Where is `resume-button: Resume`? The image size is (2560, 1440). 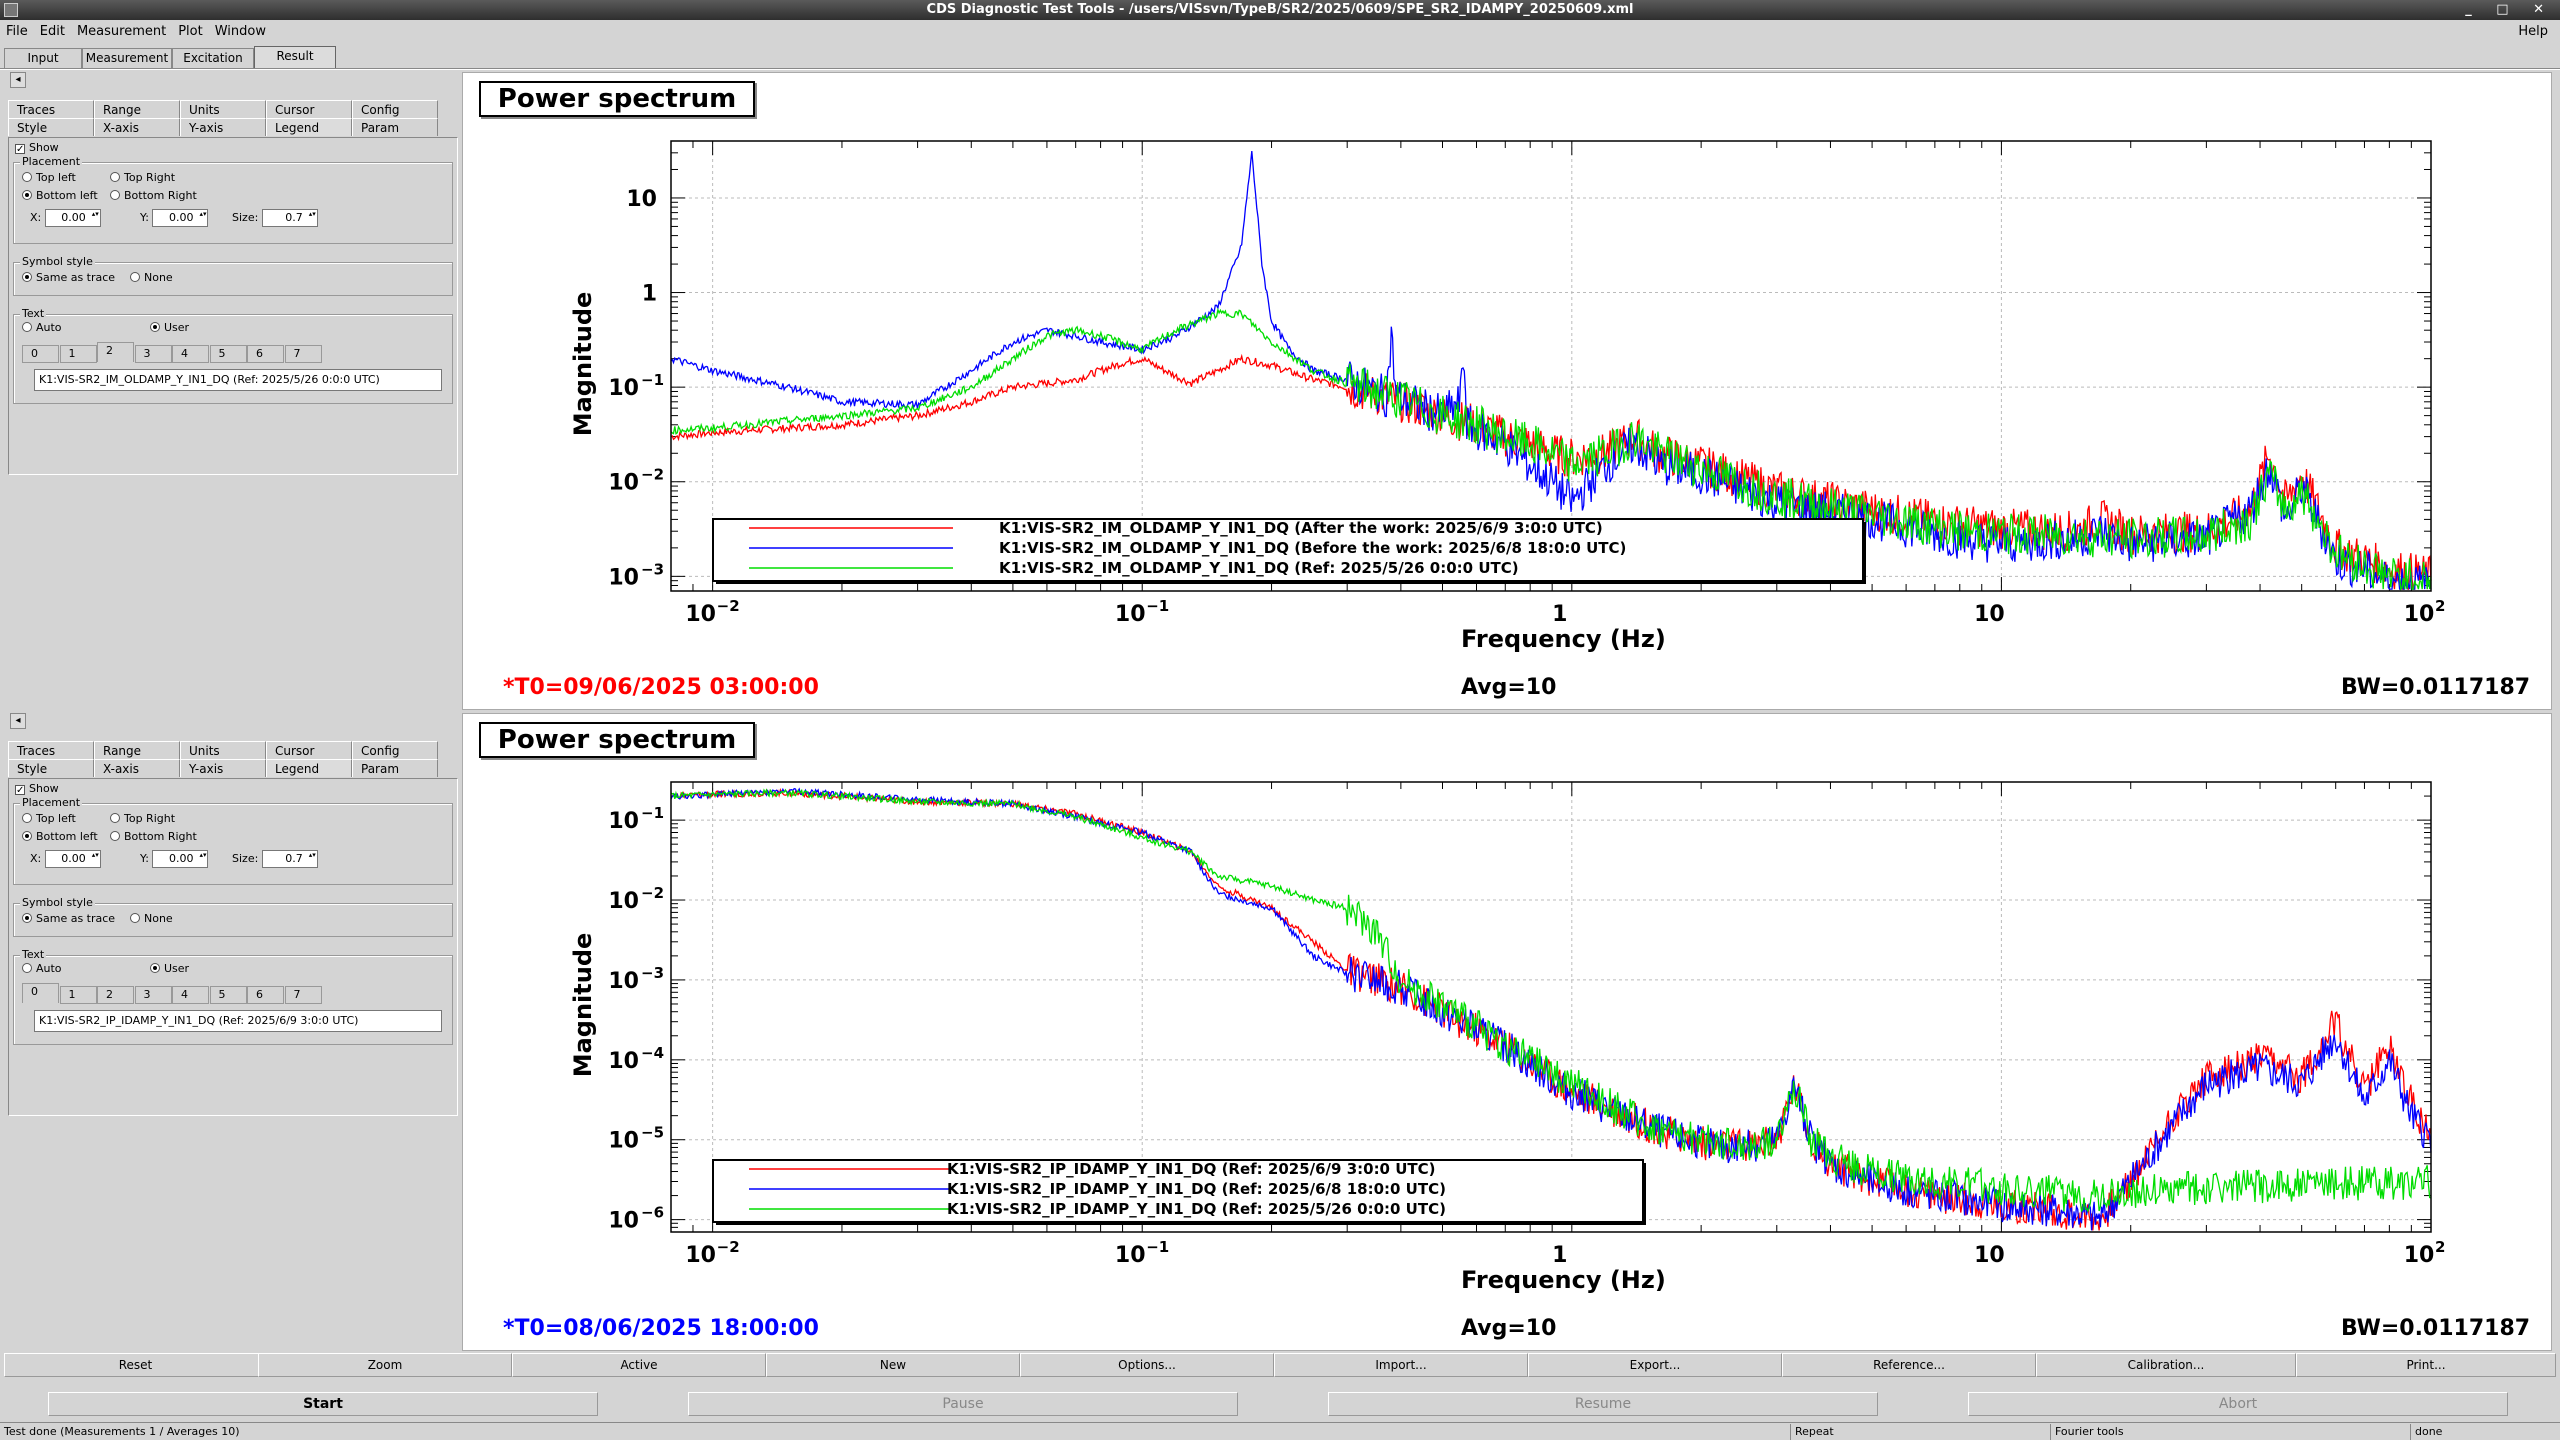 resume-button: Resume is located at coordinates (1603, 1404).